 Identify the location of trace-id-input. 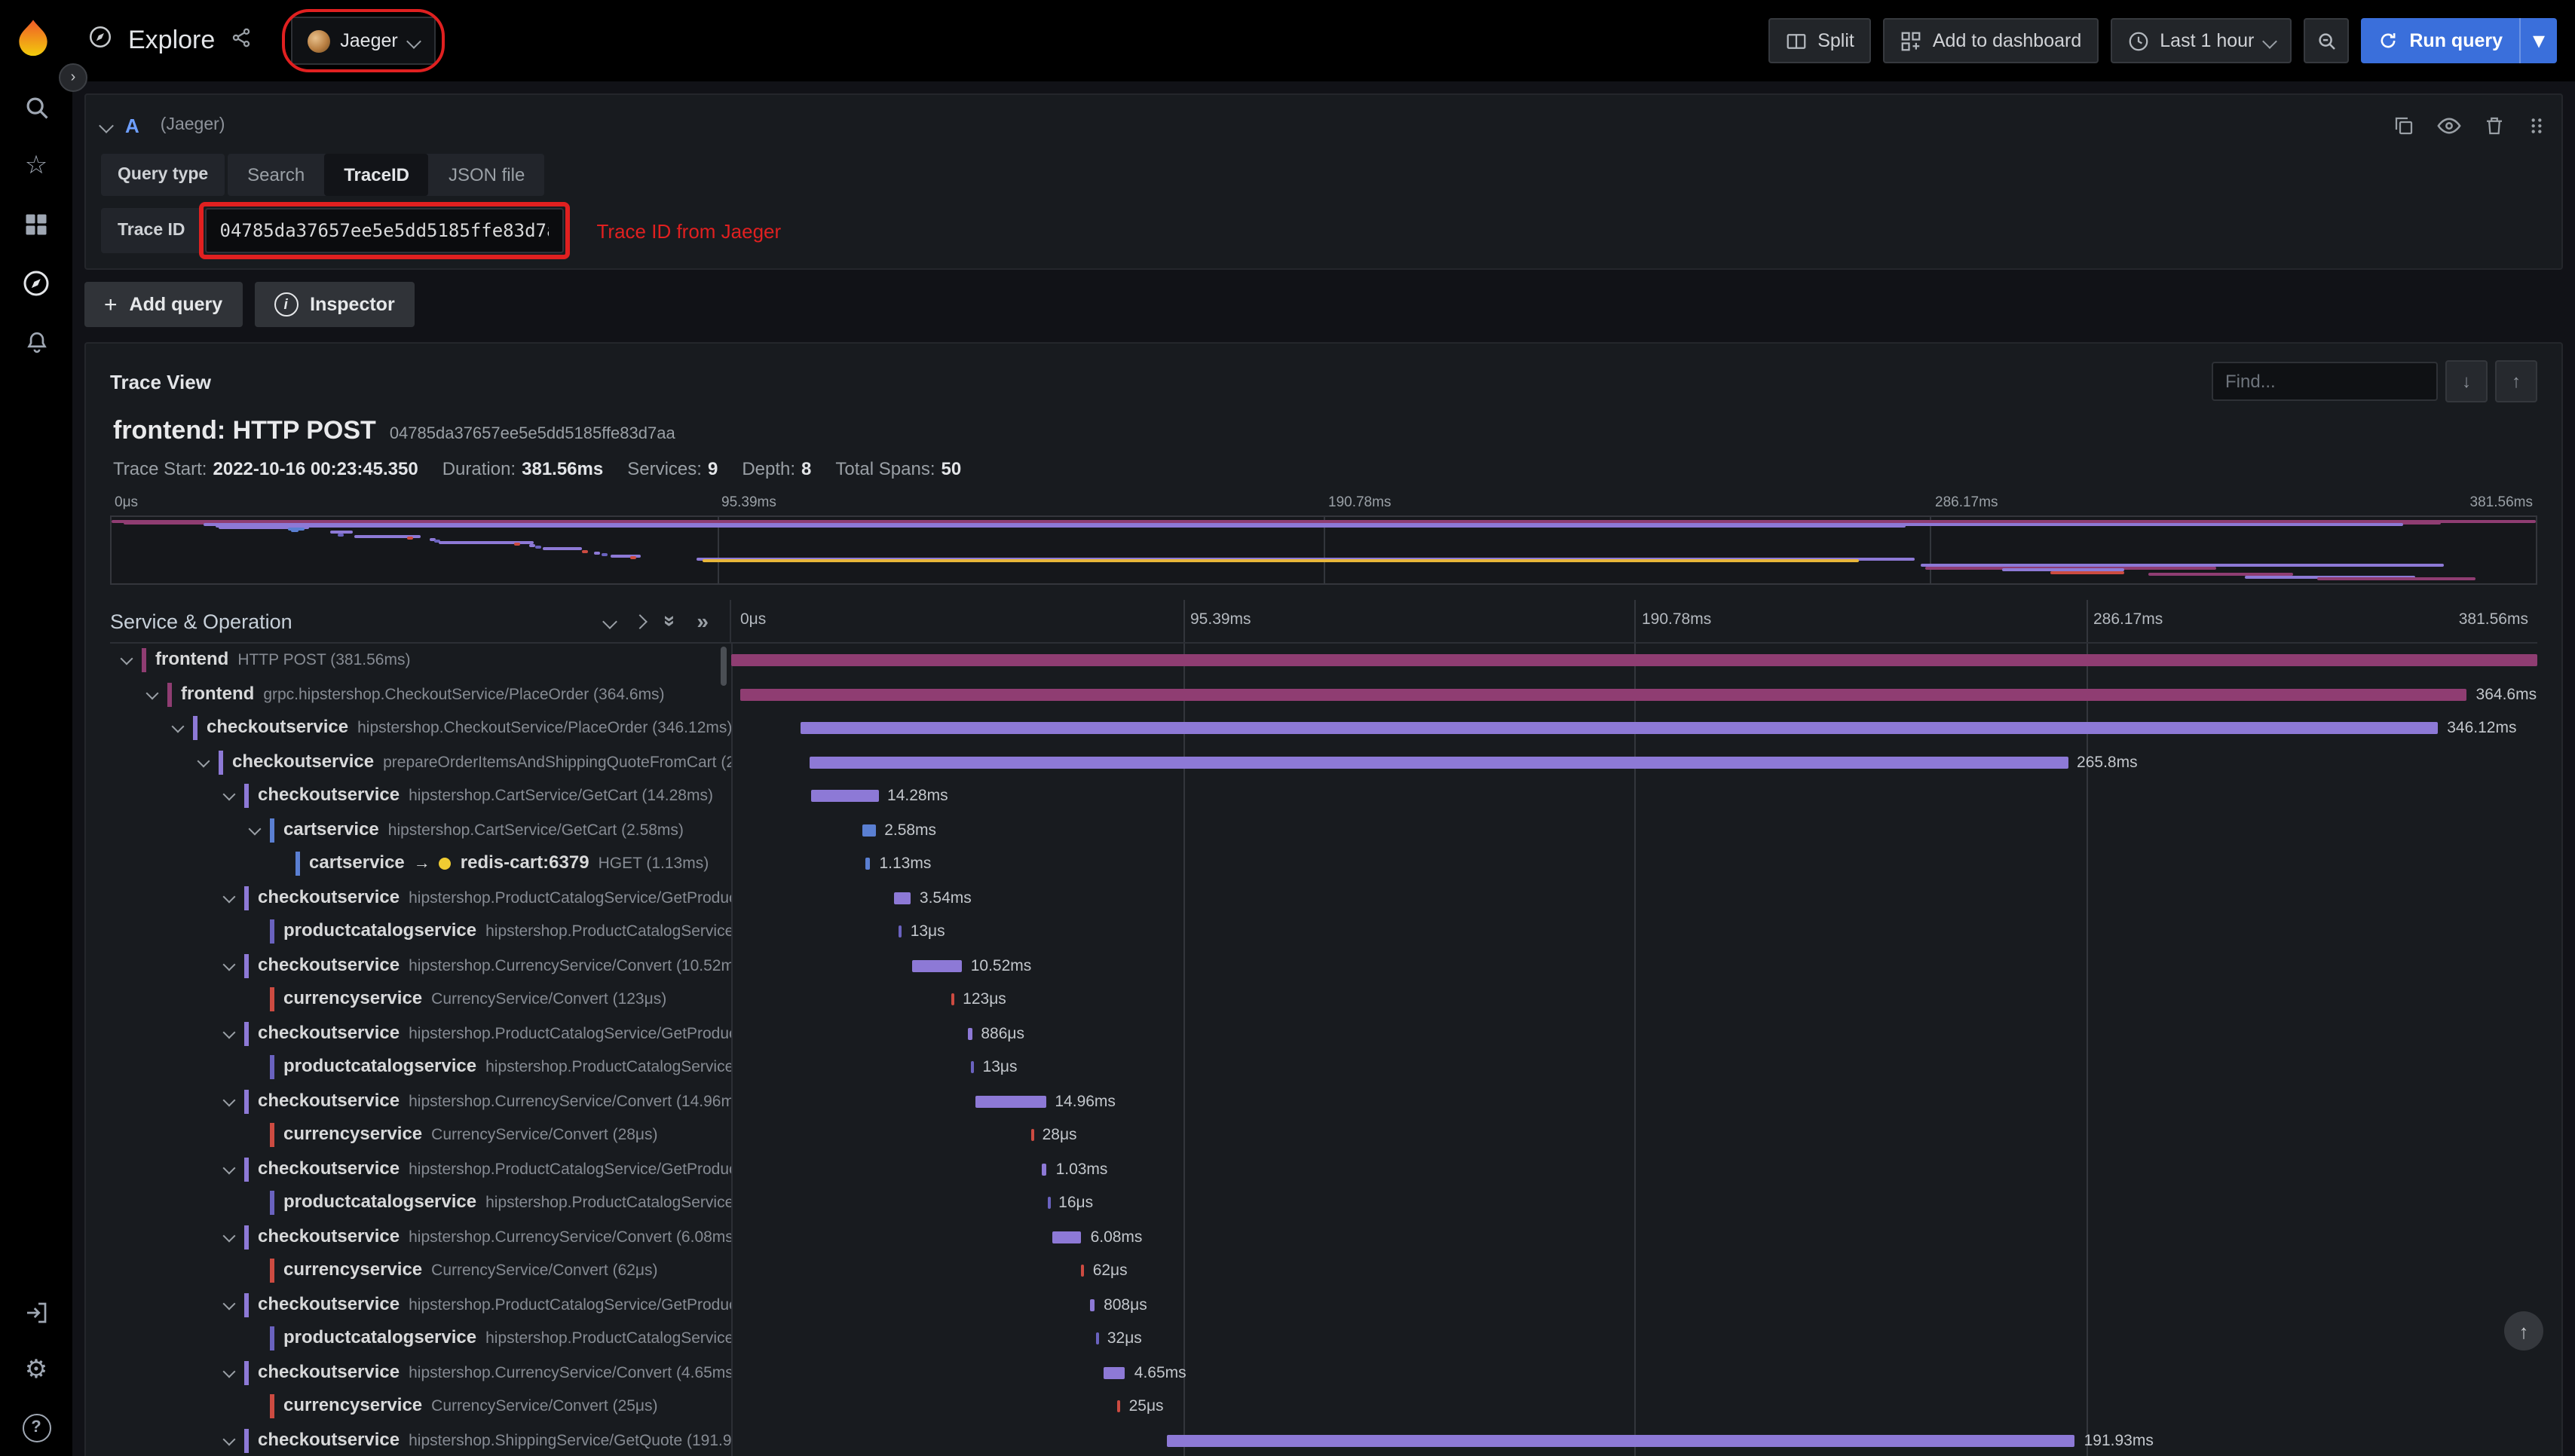
(384, 230).